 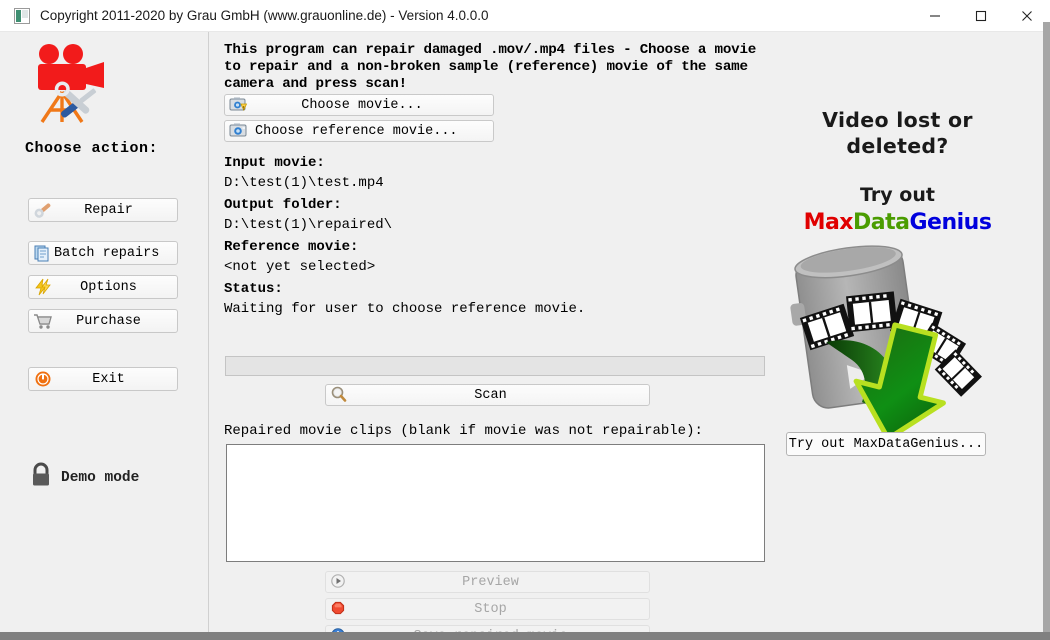 What do you see at coordinates (43, 287) in the screenshot?
I see `lightning-icon` at bounding box center [43, 287].